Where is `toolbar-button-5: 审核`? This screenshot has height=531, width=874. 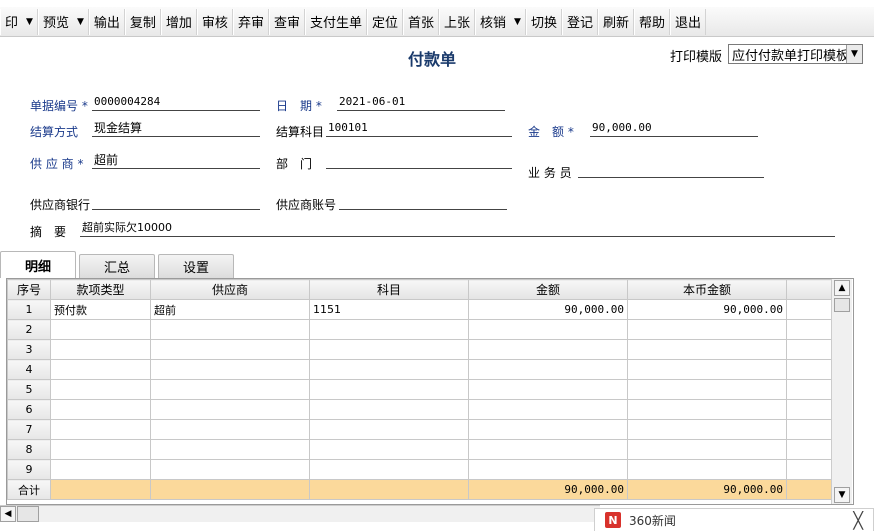 toolbar-button-5: 审核 is located at coordinates (214, 21).